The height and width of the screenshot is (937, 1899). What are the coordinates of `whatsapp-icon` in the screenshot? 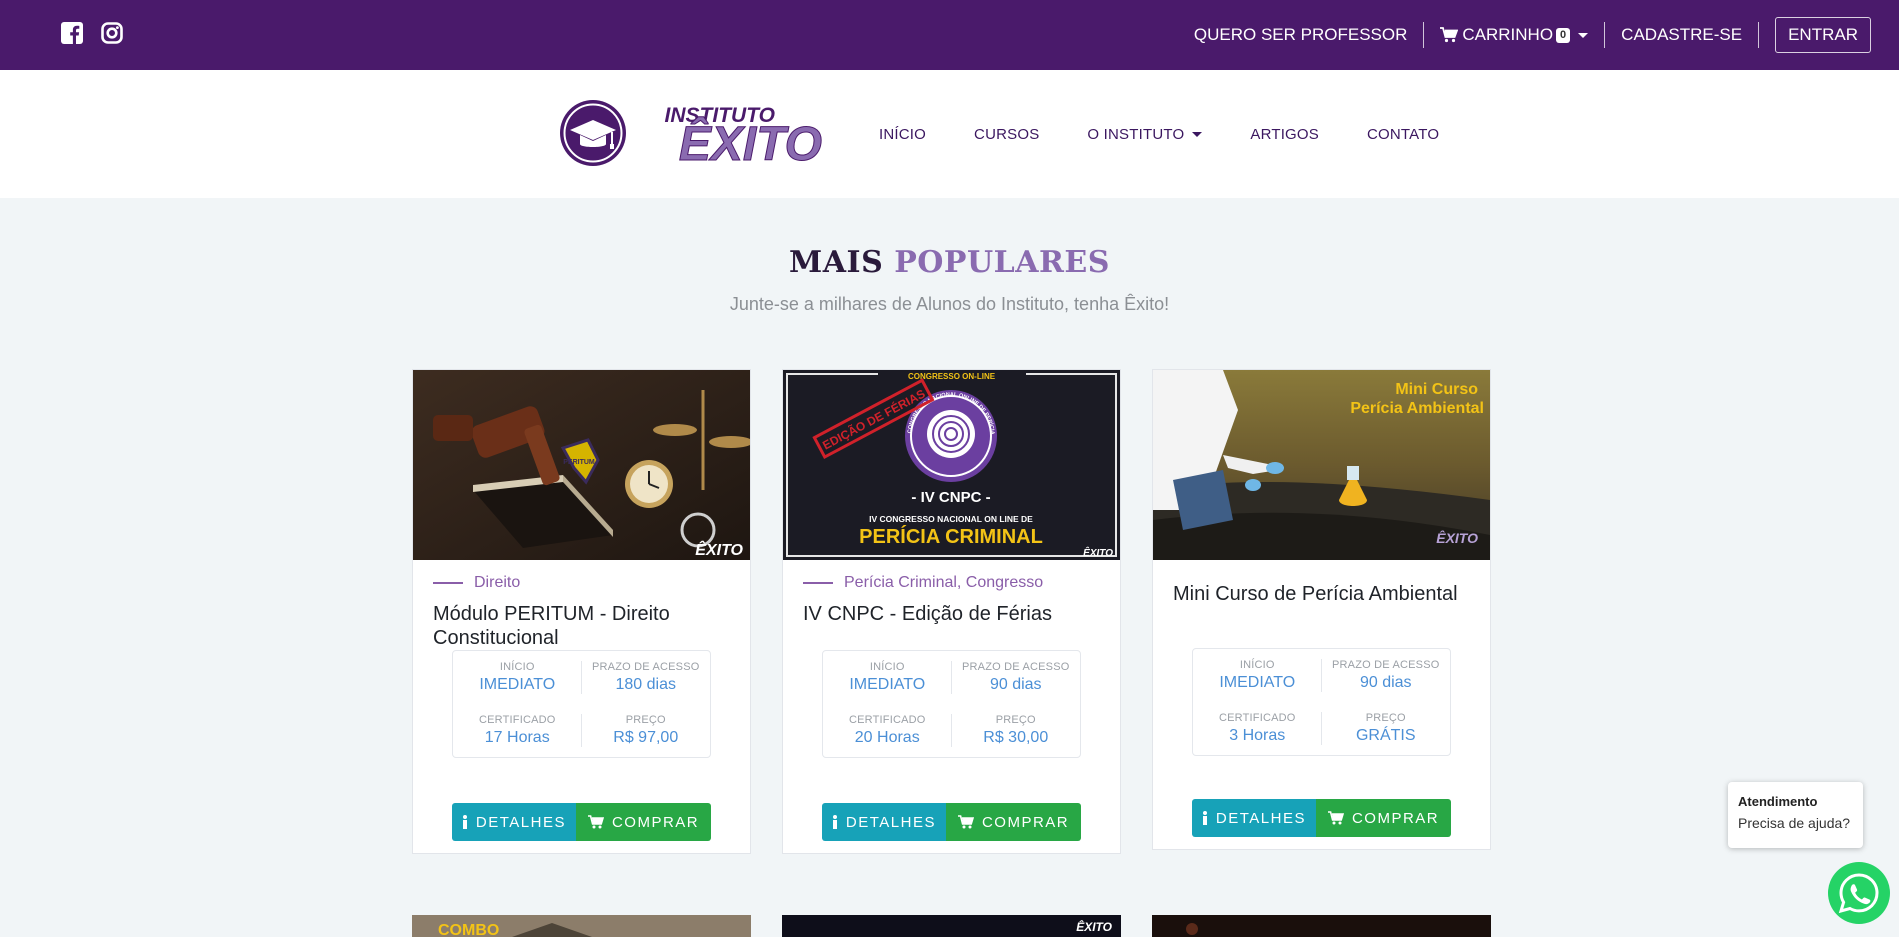 It's located at (1858, 893).